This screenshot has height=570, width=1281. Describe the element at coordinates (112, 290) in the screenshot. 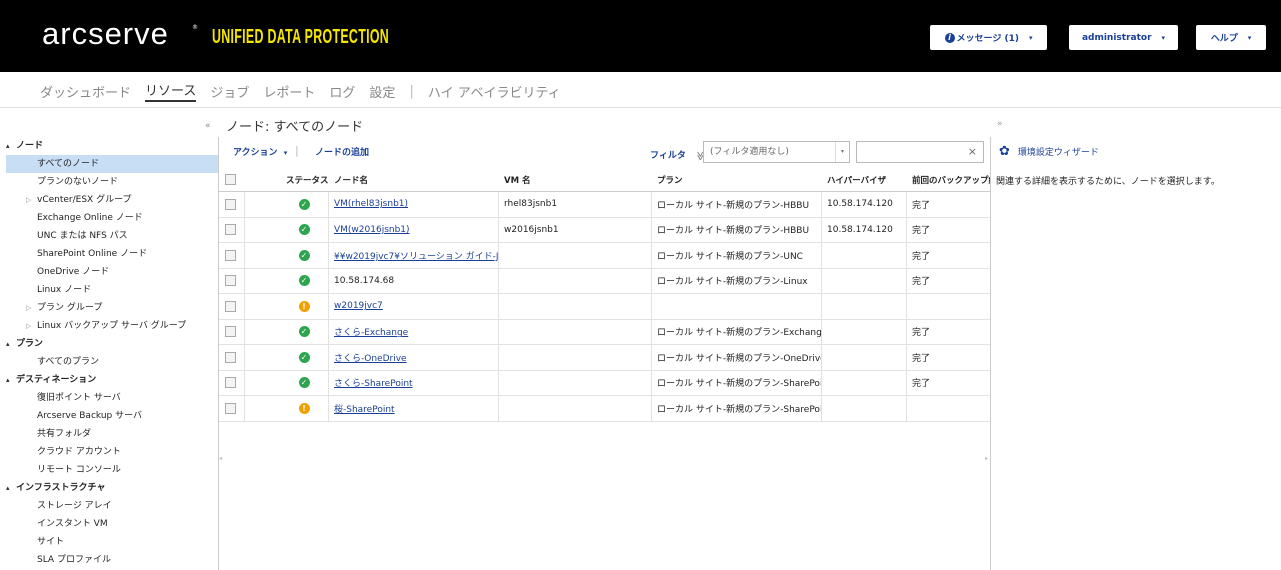

I see `tree-item: Linux ノード` at that location.